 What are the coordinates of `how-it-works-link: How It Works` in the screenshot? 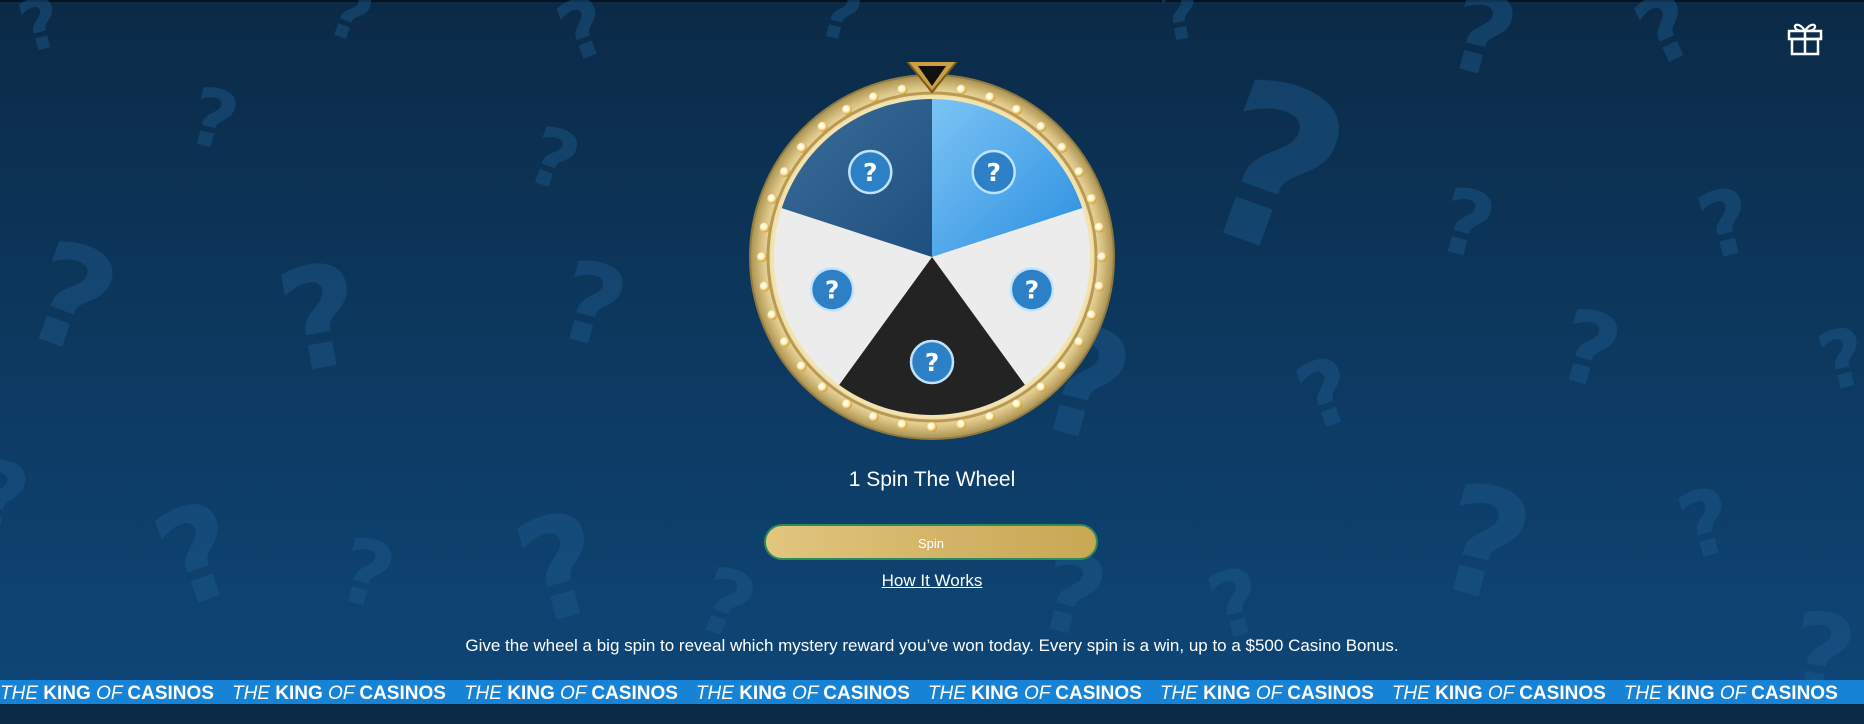 It's located at (932, 581).